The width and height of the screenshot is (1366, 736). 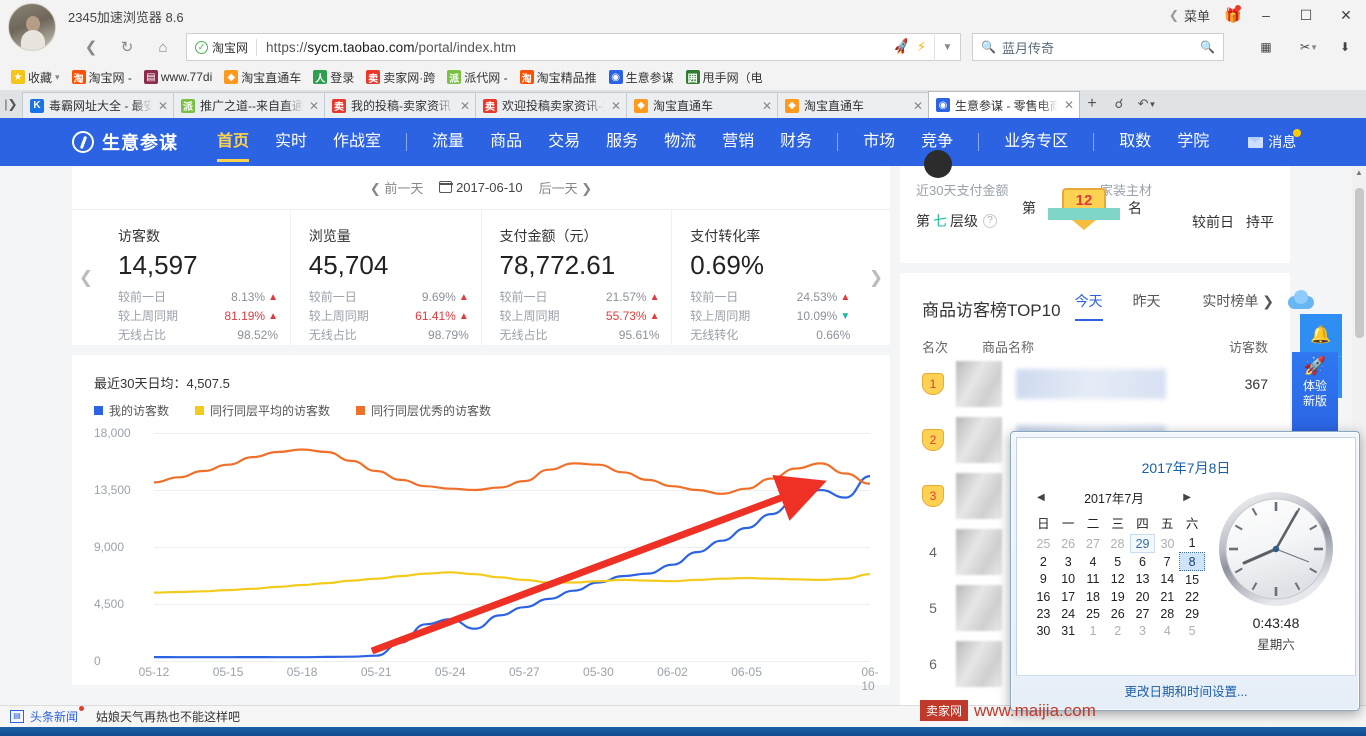 I want to click on back-button: ❮, so click(x=91, y=47).